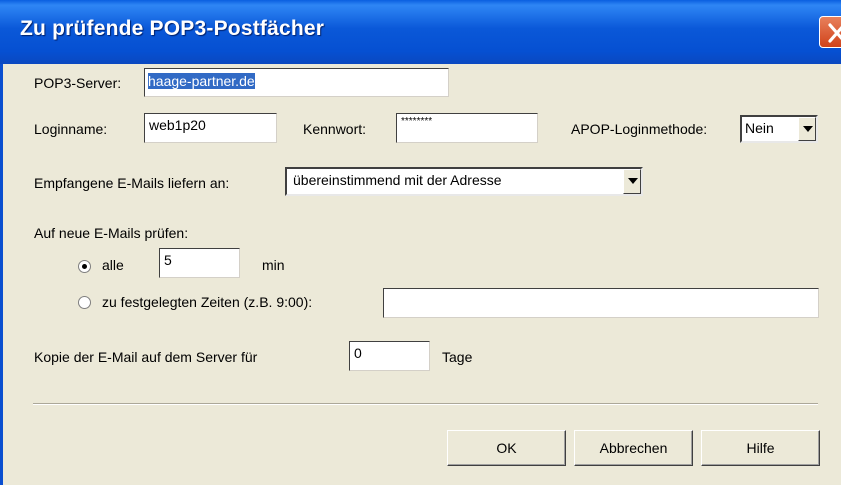 This screenshot has width=841, height=485. Describe the element at coordinates (779, 129) in the screenshot. I see `apop-select: Nein` at that location.